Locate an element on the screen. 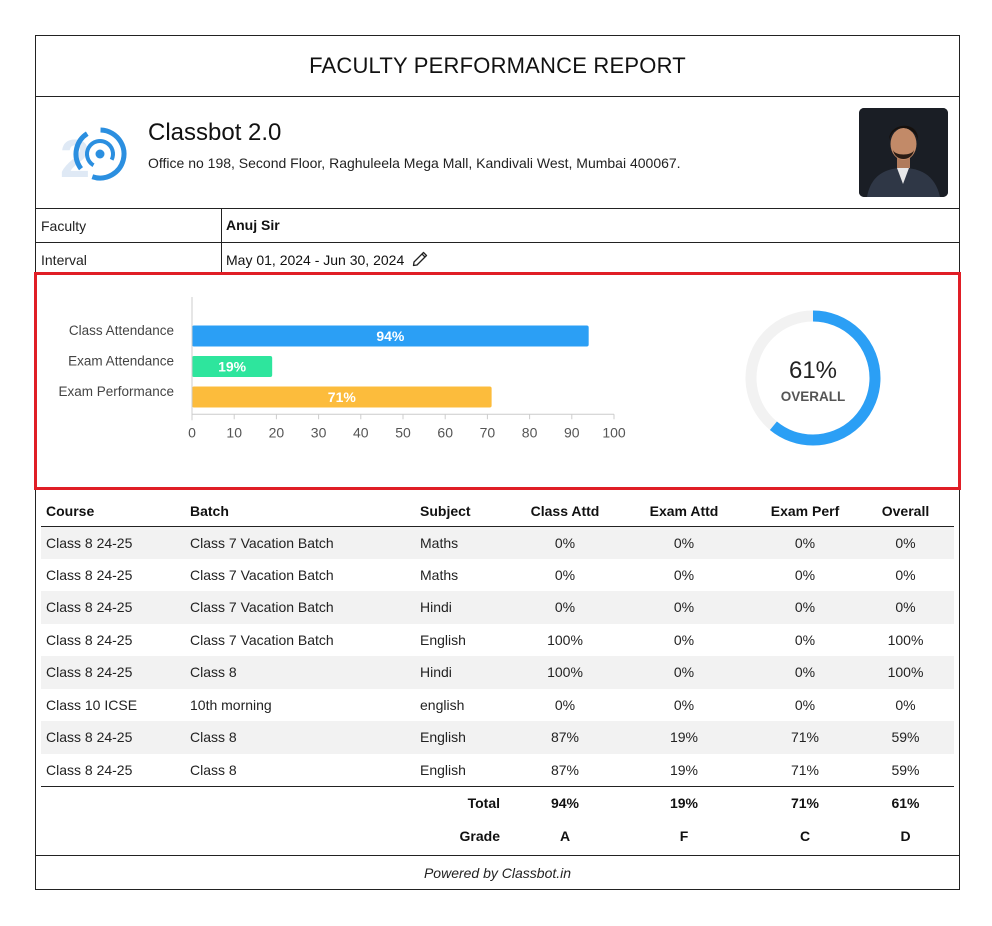  org-name: Classbot 2.0 is located at coordinates (215, 132).